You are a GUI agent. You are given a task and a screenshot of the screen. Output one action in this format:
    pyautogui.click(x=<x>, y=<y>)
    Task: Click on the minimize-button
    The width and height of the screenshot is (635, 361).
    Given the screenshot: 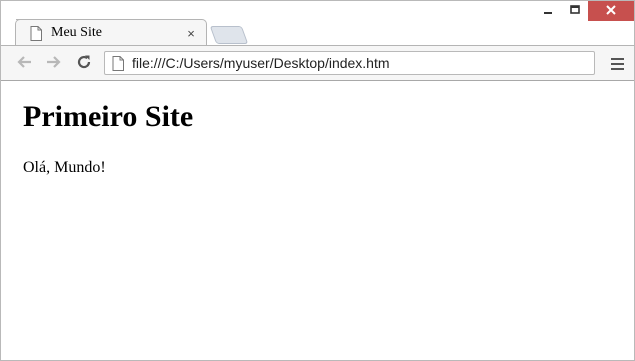 What is the action you would take?
    pyautogui.click(x=547, y=11)
    